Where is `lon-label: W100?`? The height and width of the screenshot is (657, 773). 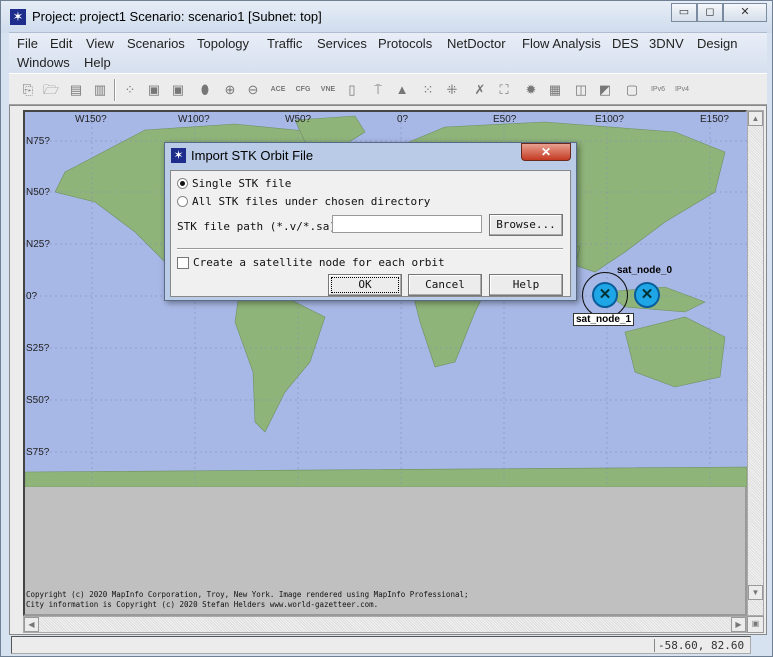
lon-label: W100? is located at coordinates (194, 119).